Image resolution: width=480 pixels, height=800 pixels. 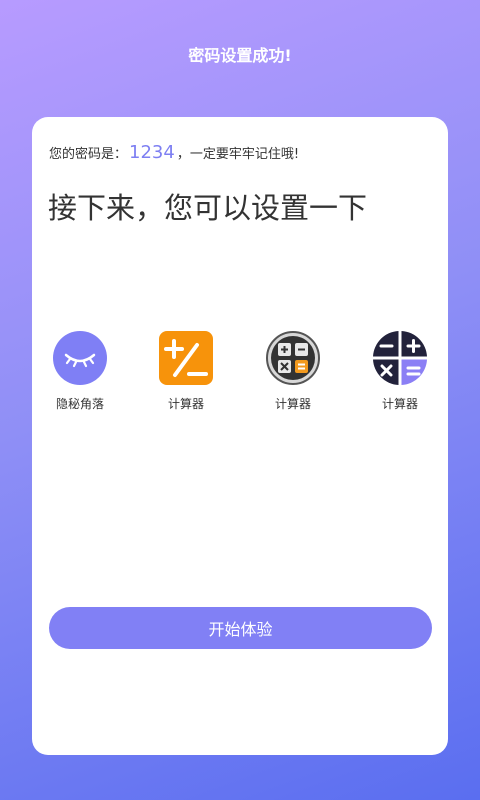 I want to click on icon-label: 隐秘角落, so click(x=79, y=404).